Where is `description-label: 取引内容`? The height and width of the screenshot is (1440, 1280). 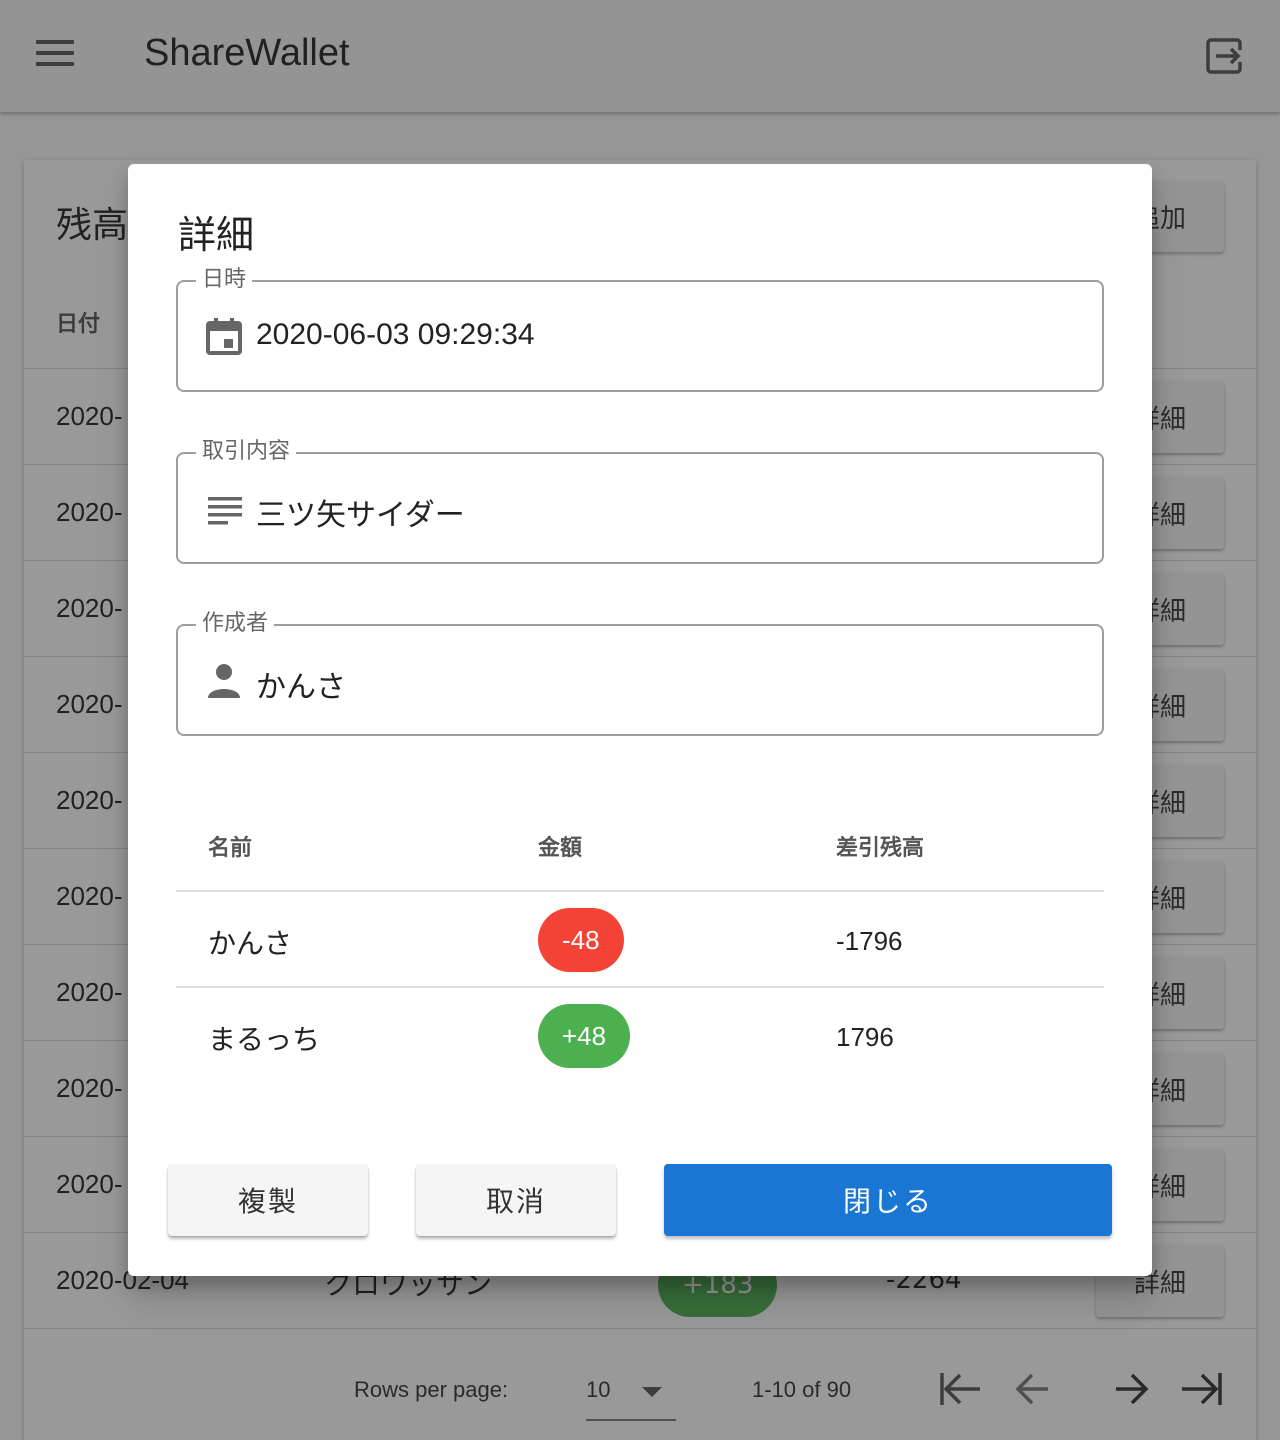 description-label: 取引内容 is located at coordinates (246, 452).